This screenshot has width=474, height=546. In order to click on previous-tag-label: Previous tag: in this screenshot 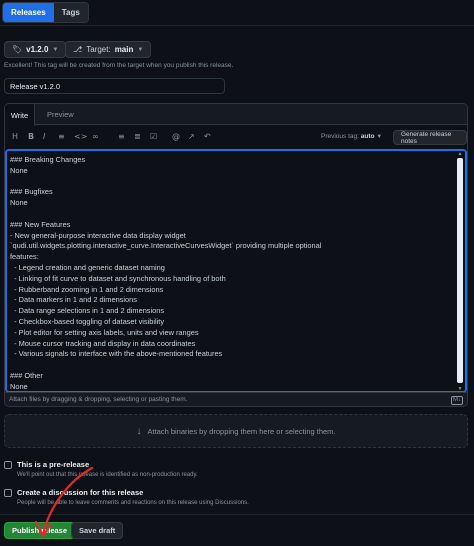, I will do `click(340, 136)`.